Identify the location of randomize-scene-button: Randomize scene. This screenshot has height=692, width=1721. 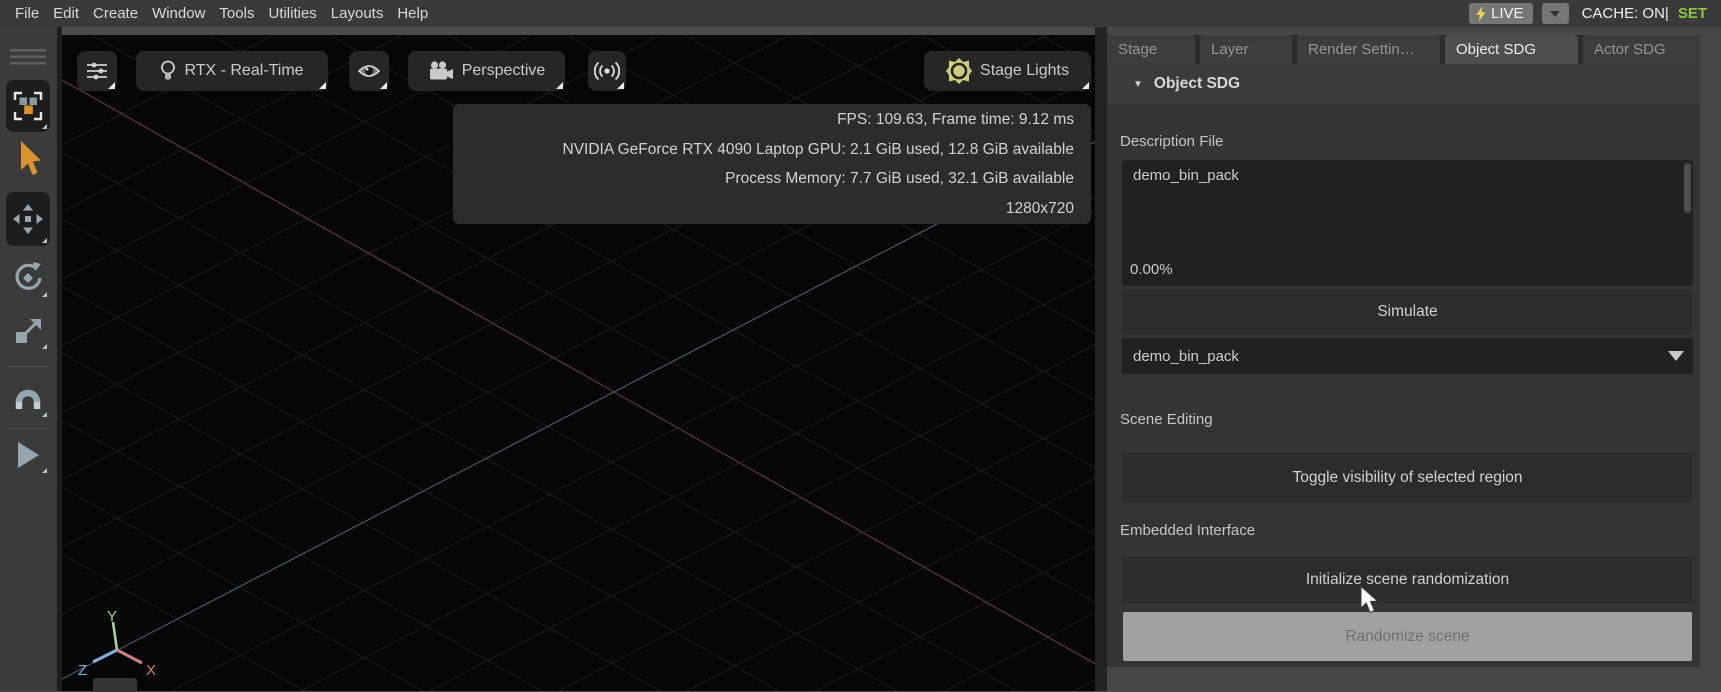
(1407, 636).